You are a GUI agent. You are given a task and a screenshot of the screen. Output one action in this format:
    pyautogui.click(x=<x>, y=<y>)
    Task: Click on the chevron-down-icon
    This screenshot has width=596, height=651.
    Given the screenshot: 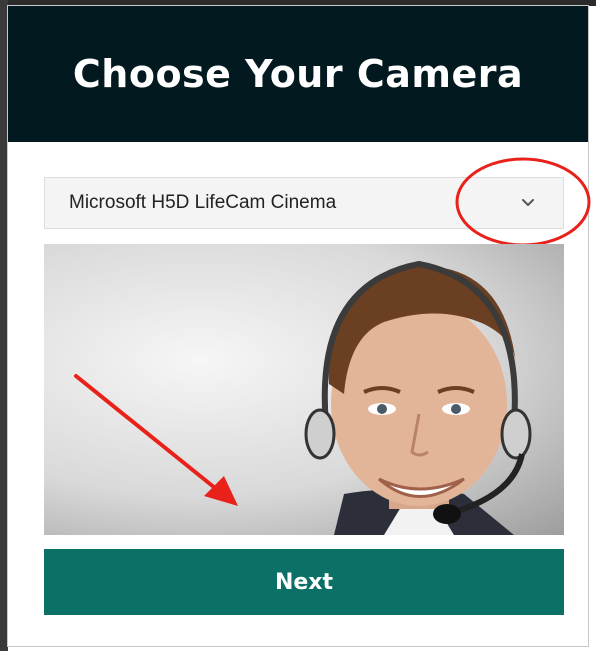 What is the action you would take?
    pyautogui.click(x=528, y=203)
    